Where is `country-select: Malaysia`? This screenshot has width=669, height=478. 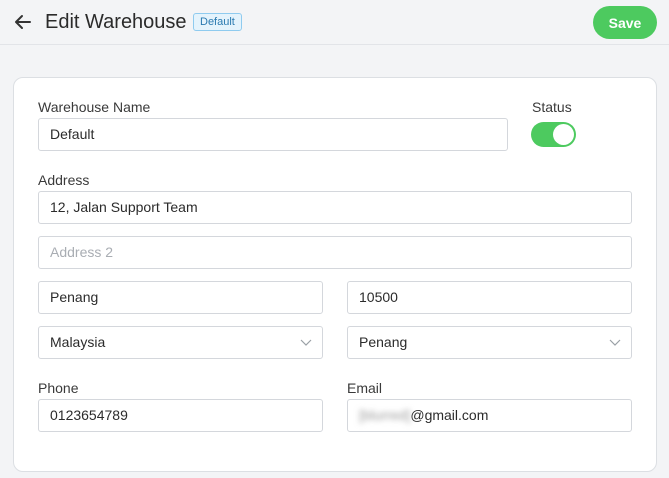 country-select: Malaysia is located at coordinates (180, 342).